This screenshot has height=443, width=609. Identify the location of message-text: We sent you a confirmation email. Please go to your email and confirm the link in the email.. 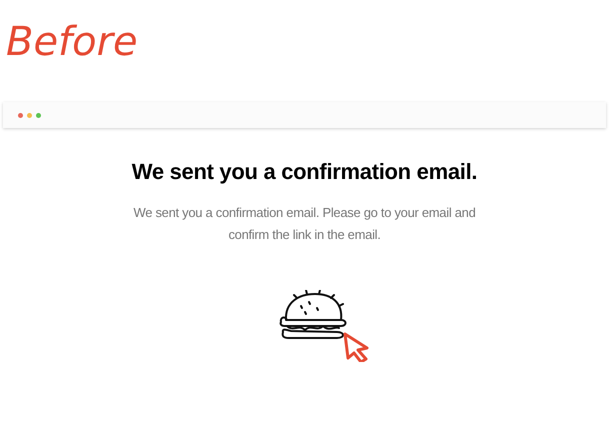
(304, 224).